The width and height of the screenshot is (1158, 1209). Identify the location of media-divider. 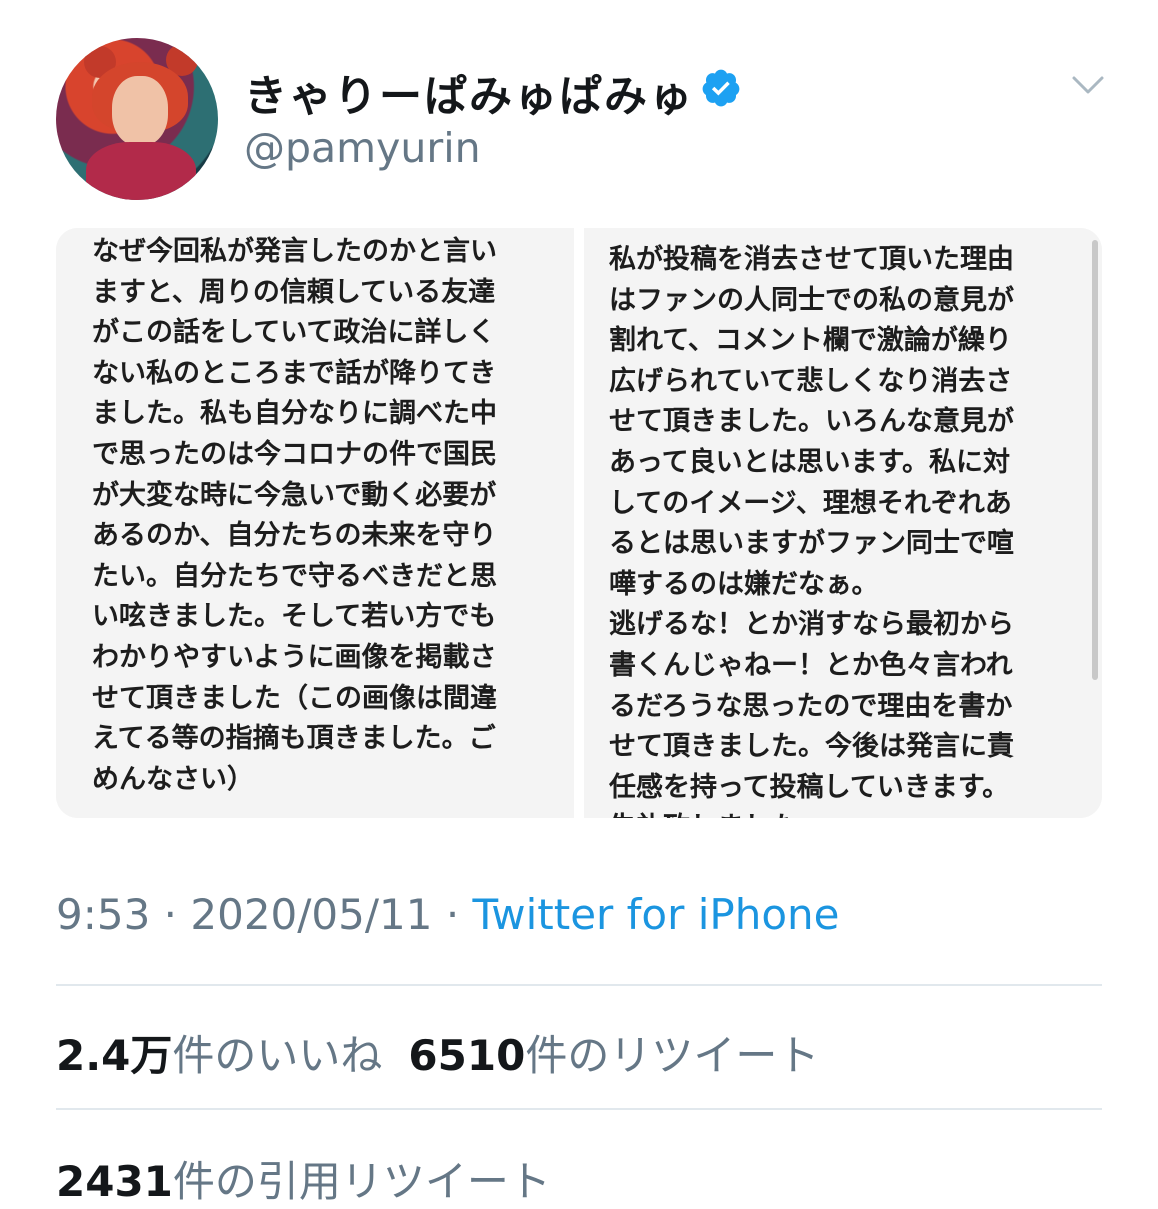
(579, 523).